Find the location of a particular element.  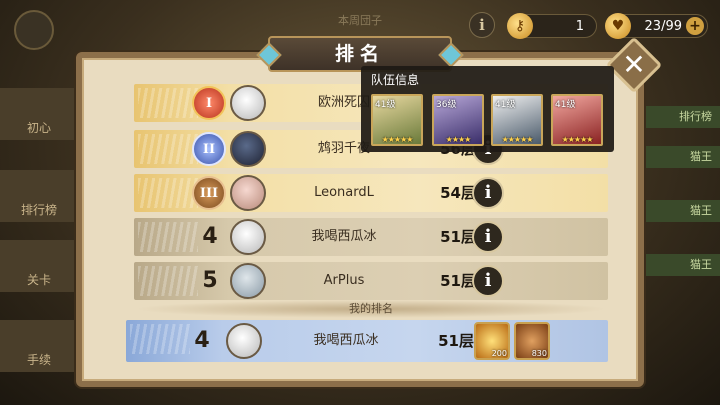

reward-count: 200 is located at coordinates (499, 353).